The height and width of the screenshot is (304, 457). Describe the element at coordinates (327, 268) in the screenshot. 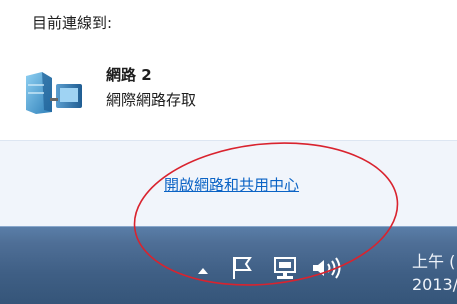

I see `speaker-volume-icon` at that location.